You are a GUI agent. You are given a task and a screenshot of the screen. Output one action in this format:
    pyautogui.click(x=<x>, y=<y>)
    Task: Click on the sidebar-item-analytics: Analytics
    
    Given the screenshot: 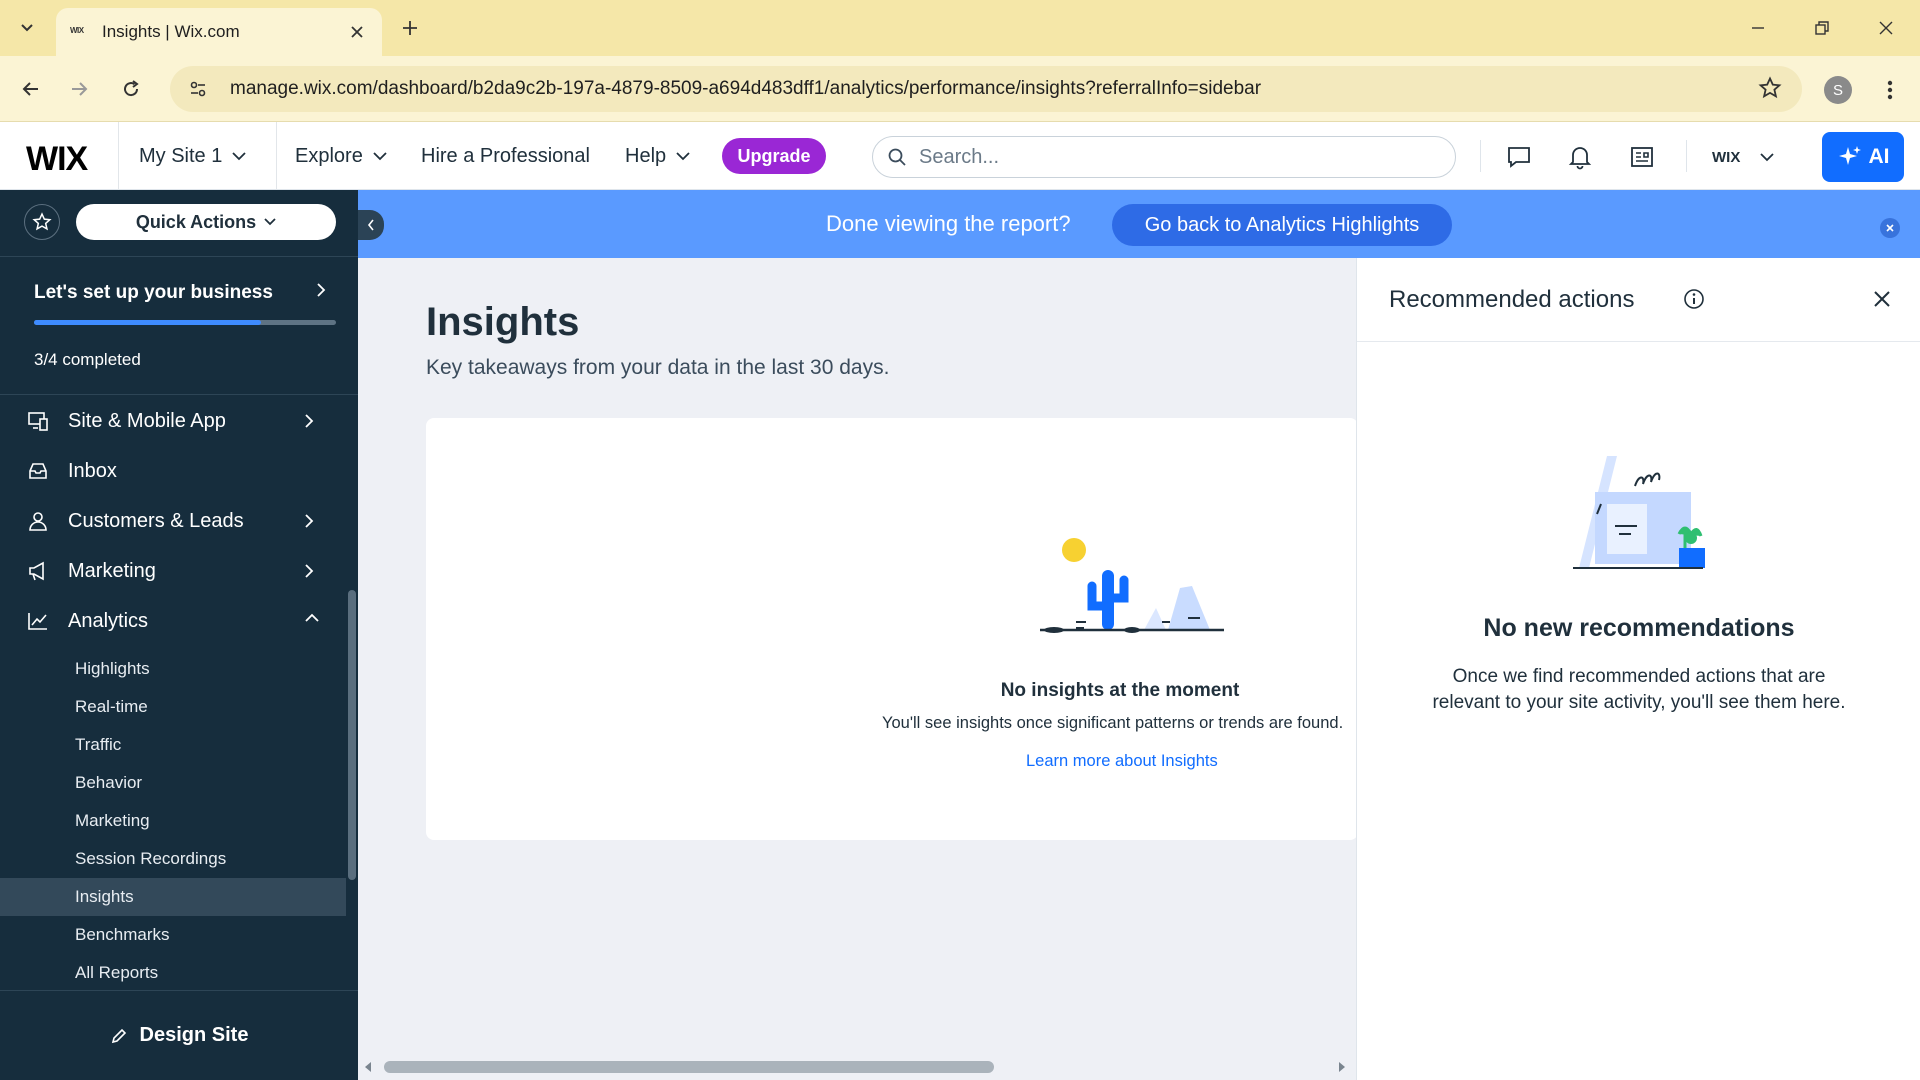 What is the action you would take?
    pyautogui.click(x=179, y=621)
    